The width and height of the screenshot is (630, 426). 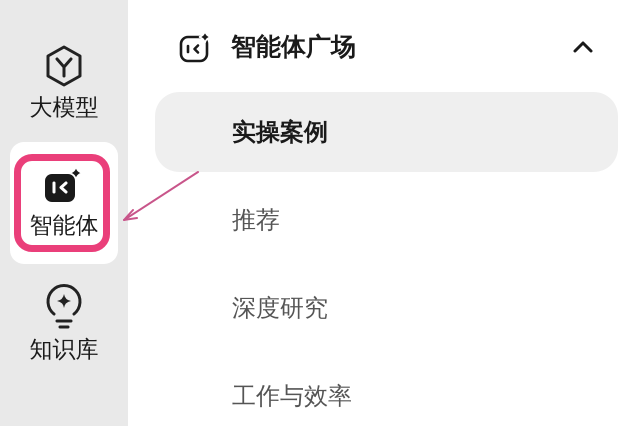 I want to click on cube-icon, so click(x=64, y=66).